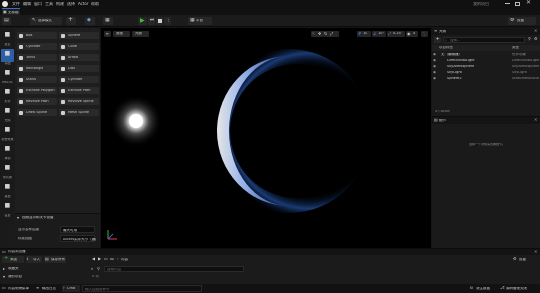 This screenshot has width=540, height=293. What do you see at coordinates (7, 93) in the screenshot?
I see `rail-item-shapes: ■` at bounding box center [7, 93].